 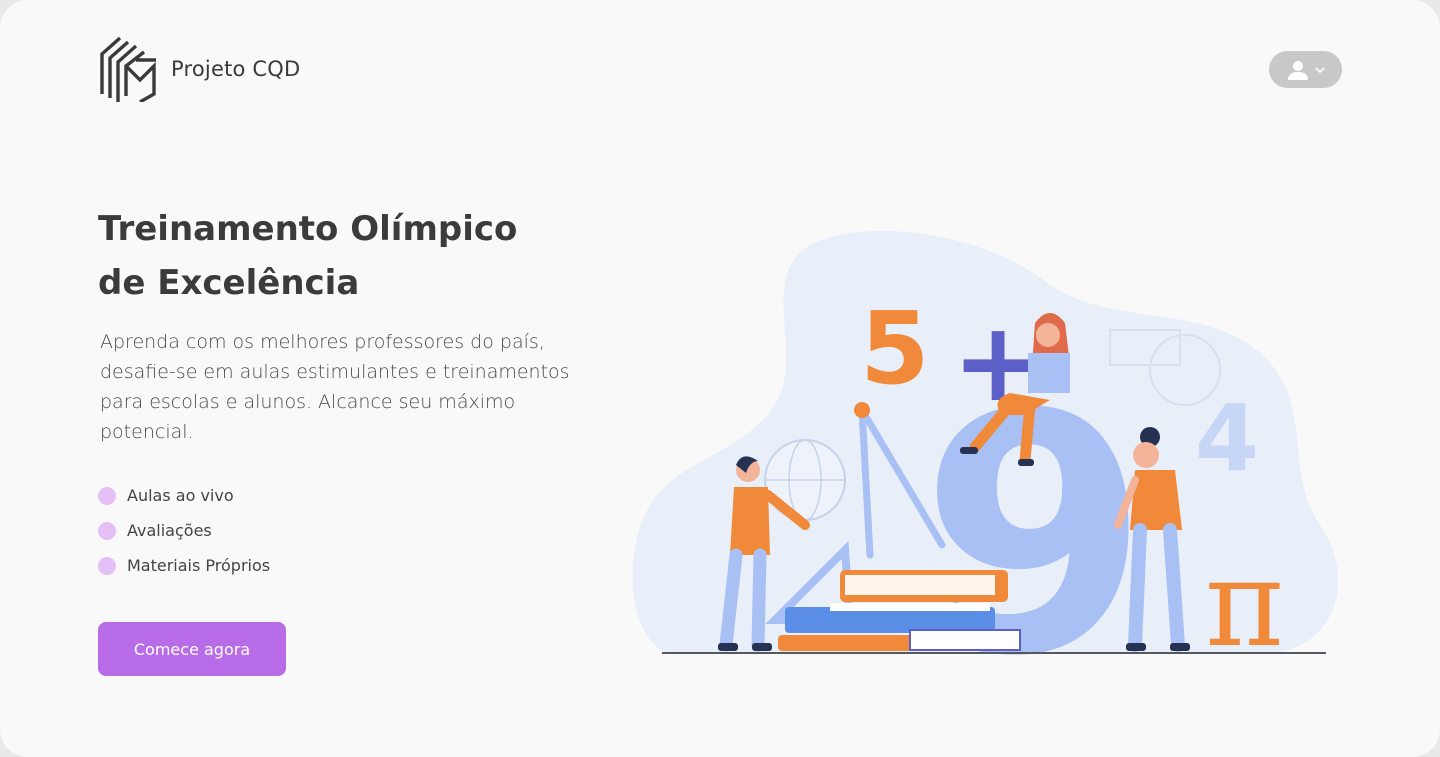 What do you see at coordinates (1319, 69) in the screenshot?
I see `chevron-down-icon` at bounding box center [1319, 69].